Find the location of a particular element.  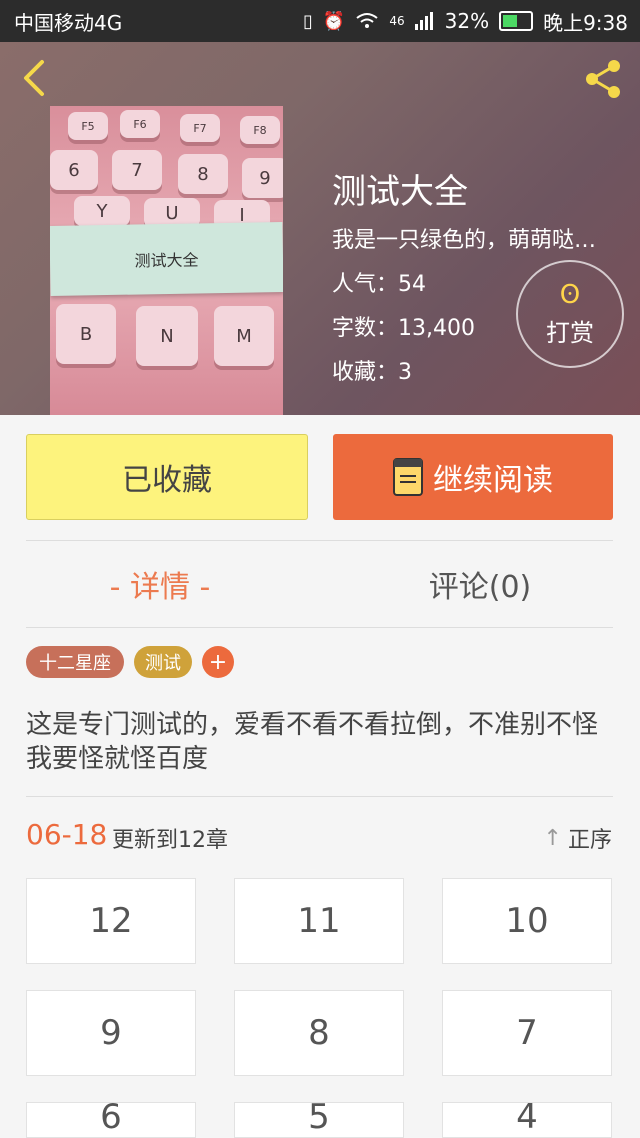

update-text: 更新到12章 is located at coordinates (170, 840).